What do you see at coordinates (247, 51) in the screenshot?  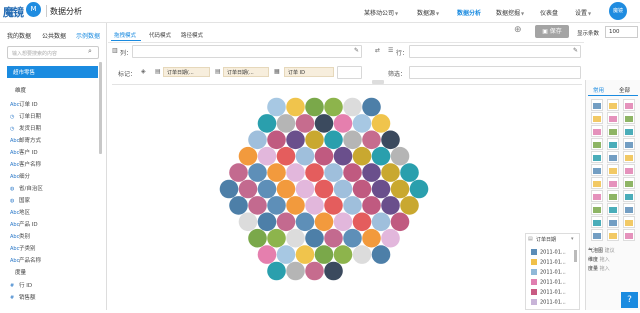 I see `columns-shelf` at bounding box center [247, 51].